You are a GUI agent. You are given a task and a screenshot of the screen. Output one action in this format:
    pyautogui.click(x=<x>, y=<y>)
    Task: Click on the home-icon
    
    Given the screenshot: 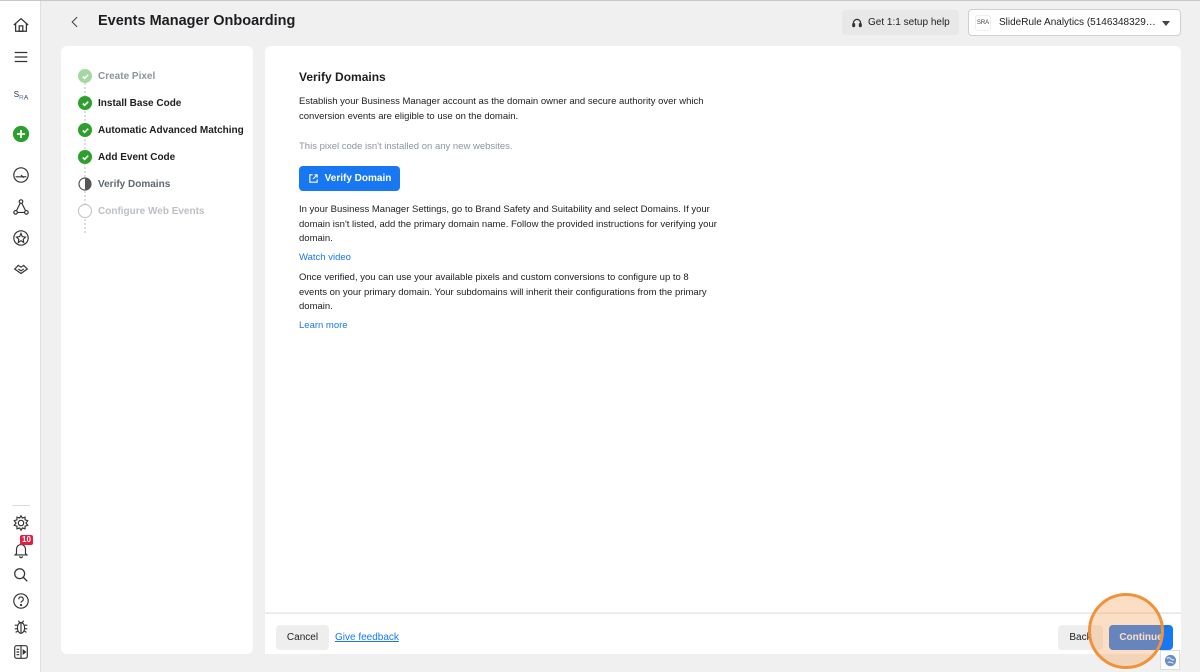 What is the action you would take?
    pyautogui.click(x=21, y=25)
    